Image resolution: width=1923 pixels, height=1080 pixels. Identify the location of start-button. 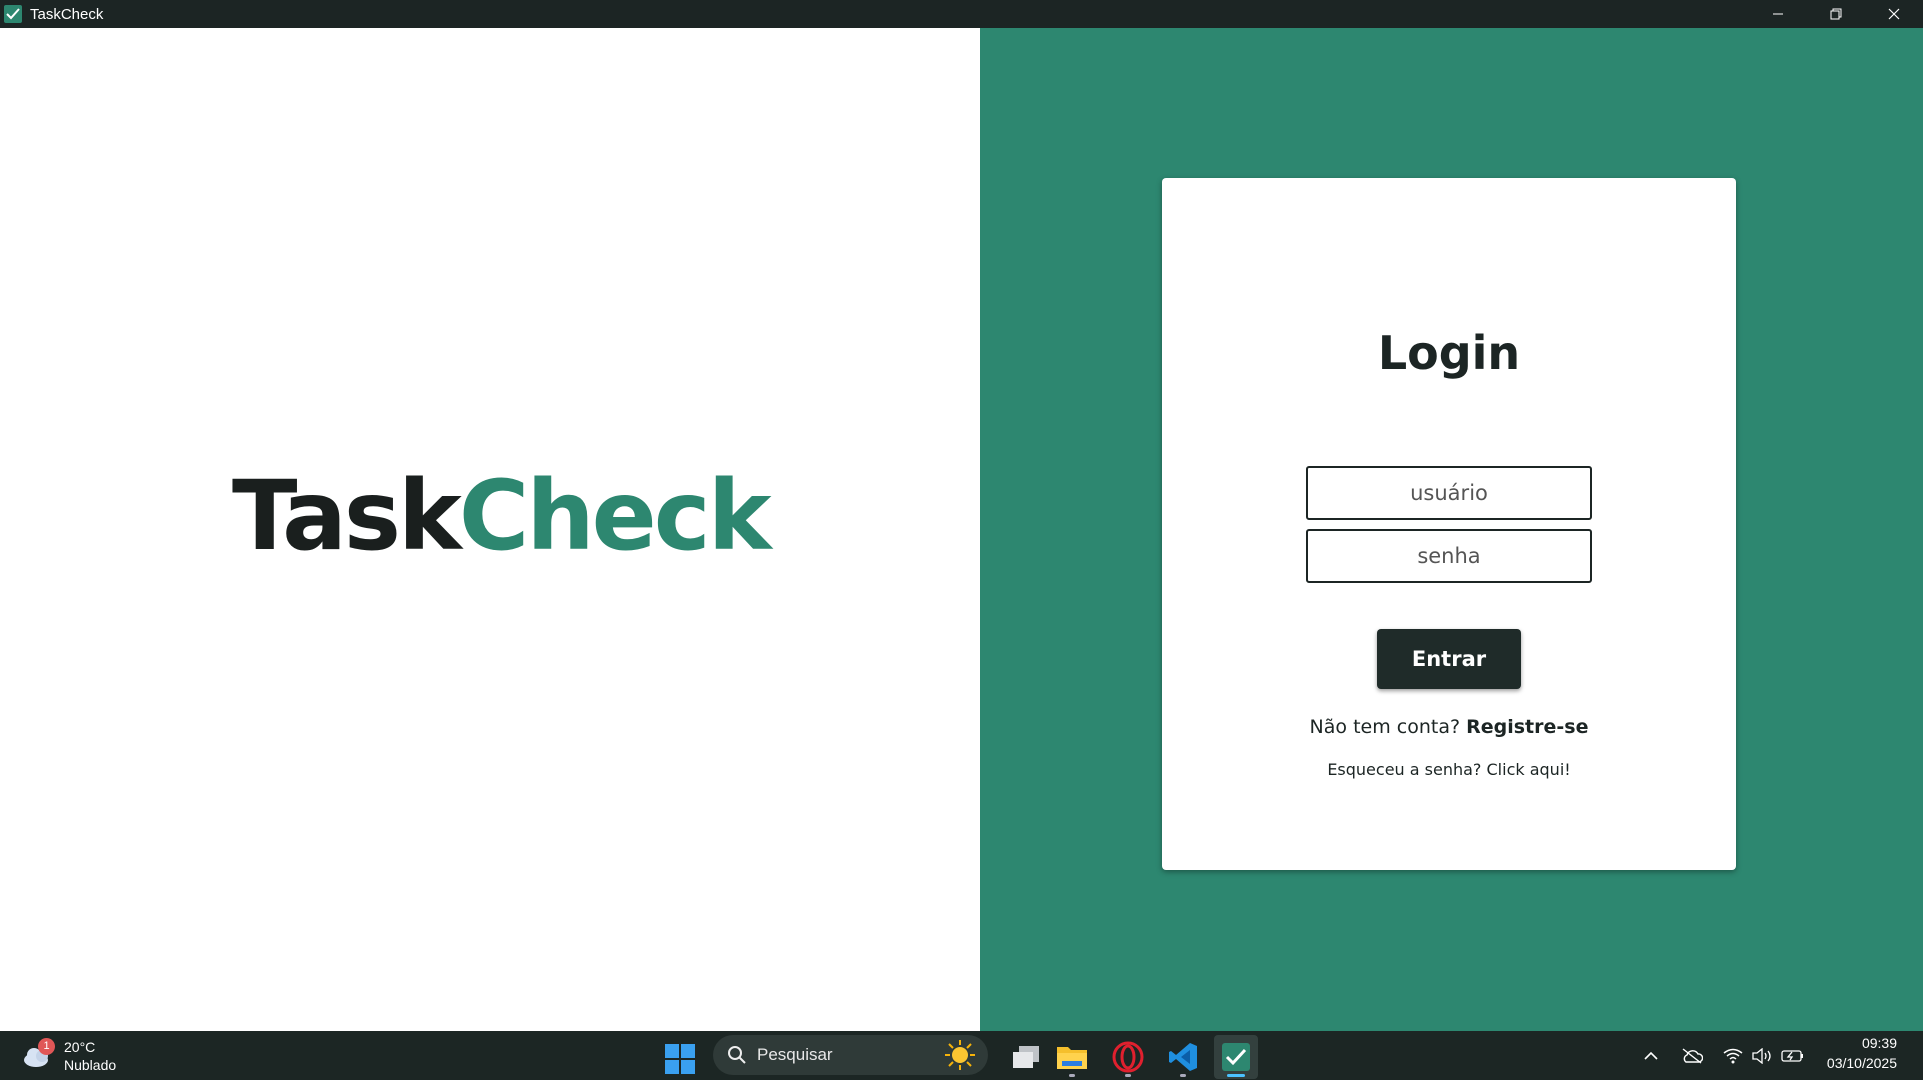
(680, 1059).